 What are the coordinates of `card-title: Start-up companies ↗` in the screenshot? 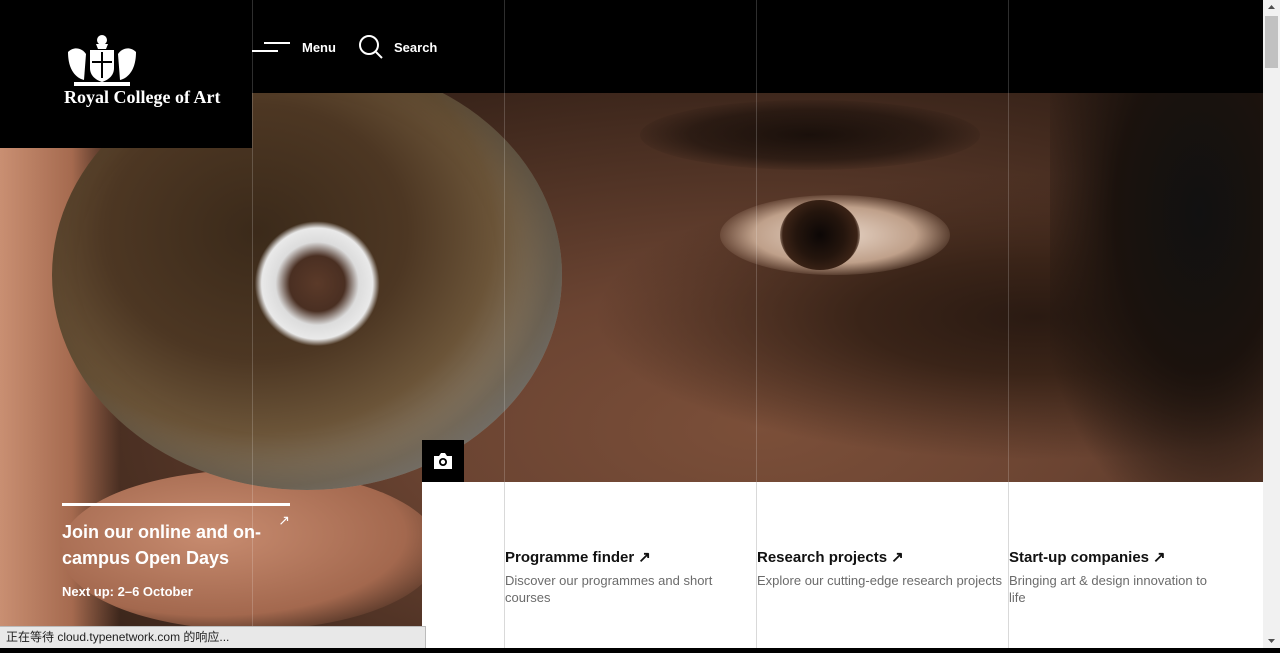 It's located at (1109, 557).